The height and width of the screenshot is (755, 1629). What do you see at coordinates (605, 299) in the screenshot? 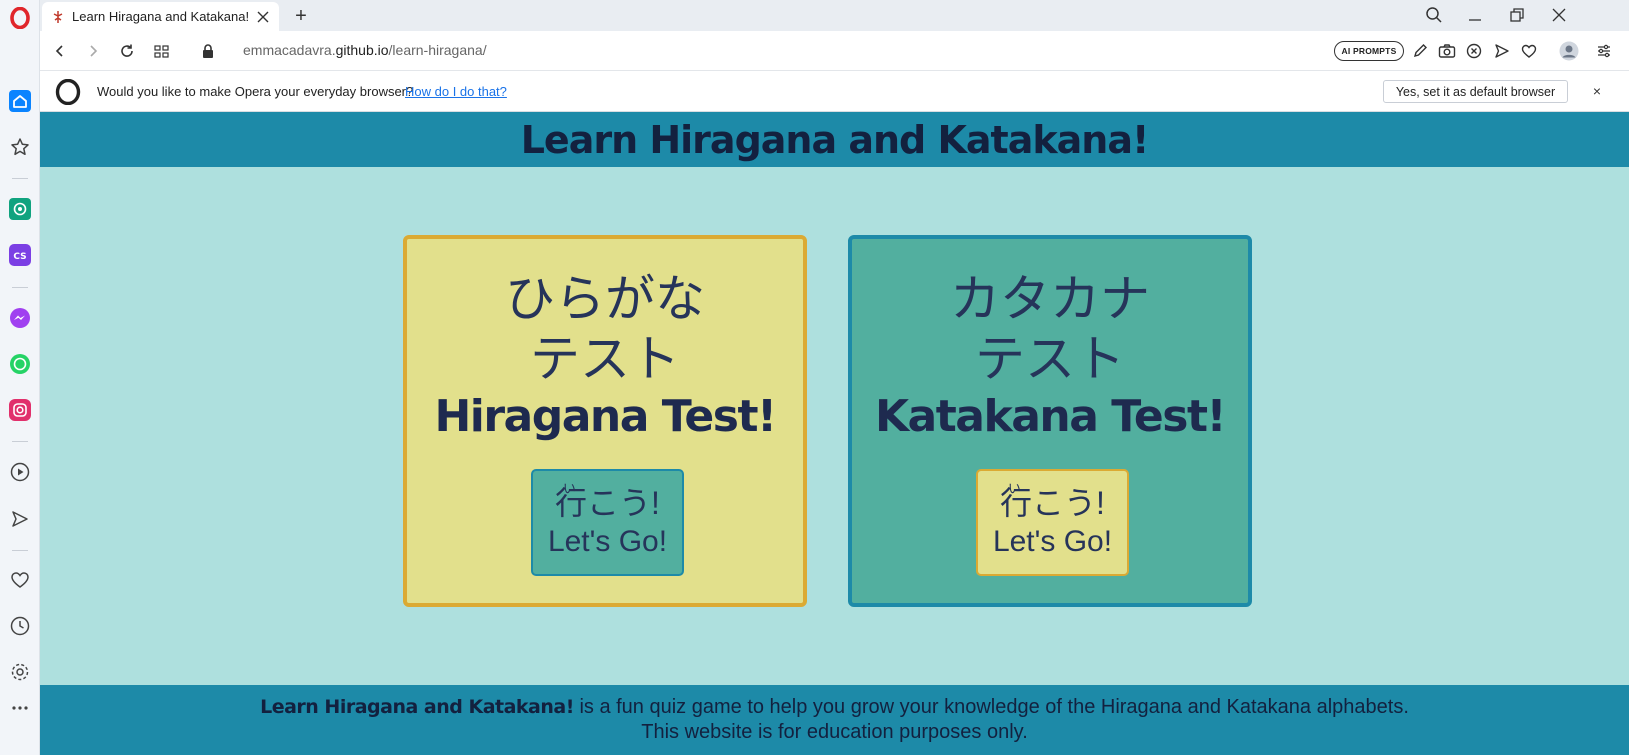
I see `hiragana-jp-title: ひらがな` at bounding box center [605, 299].